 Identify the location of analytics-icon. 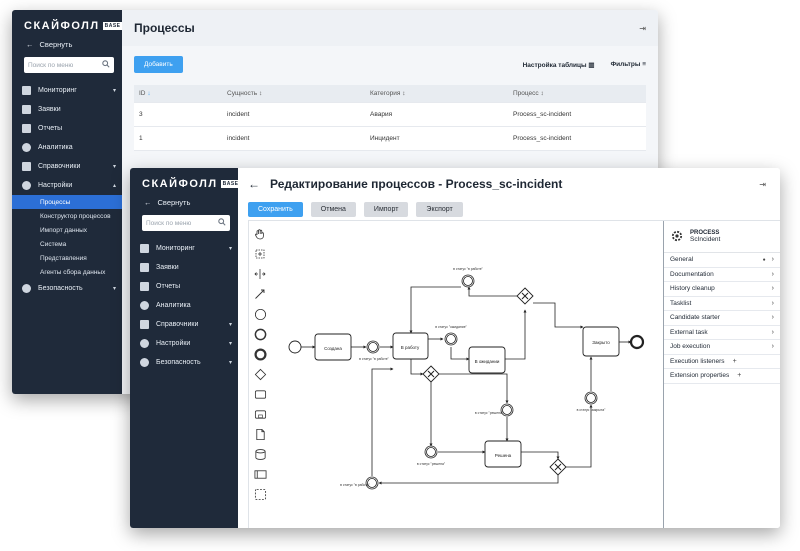
(144, 305).